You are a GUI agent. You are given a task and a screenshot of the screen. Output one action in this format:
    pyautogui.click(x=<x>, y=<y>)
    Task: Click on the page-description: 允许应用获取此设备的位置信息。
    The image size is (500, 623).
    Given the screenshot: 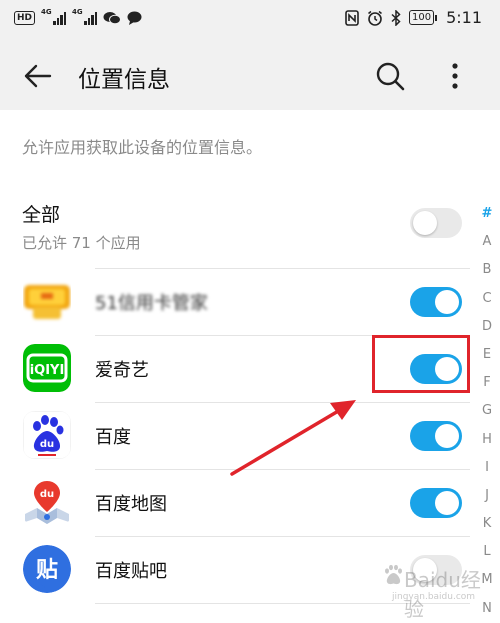 What is the action you would take?
    pyautogui.click(x=142, y=147)
    